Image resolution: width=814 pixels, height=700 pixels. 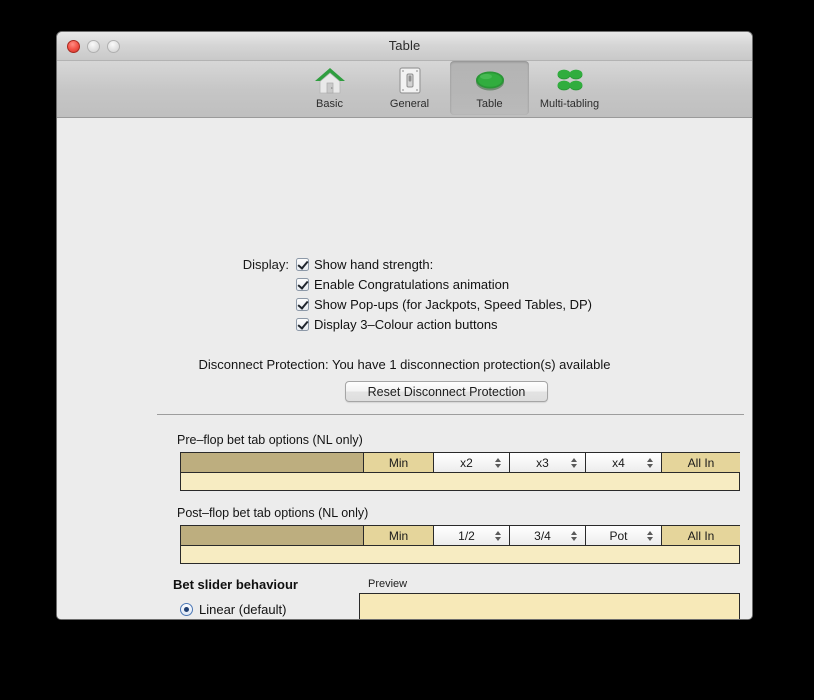 I want to click on postflop-bet-tab-table: Min 1/2 3/4 Pot All In, so click(x=460, y=544).